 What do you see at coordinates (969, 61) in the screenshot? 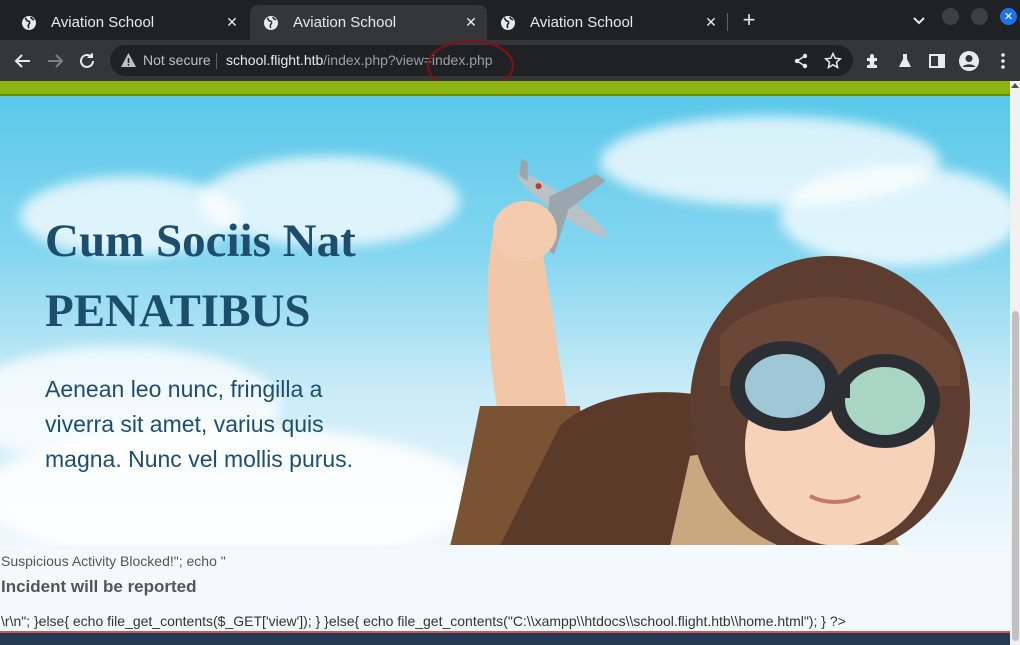
I see `profile-avatar-icon` at bounding box center [969, 61].